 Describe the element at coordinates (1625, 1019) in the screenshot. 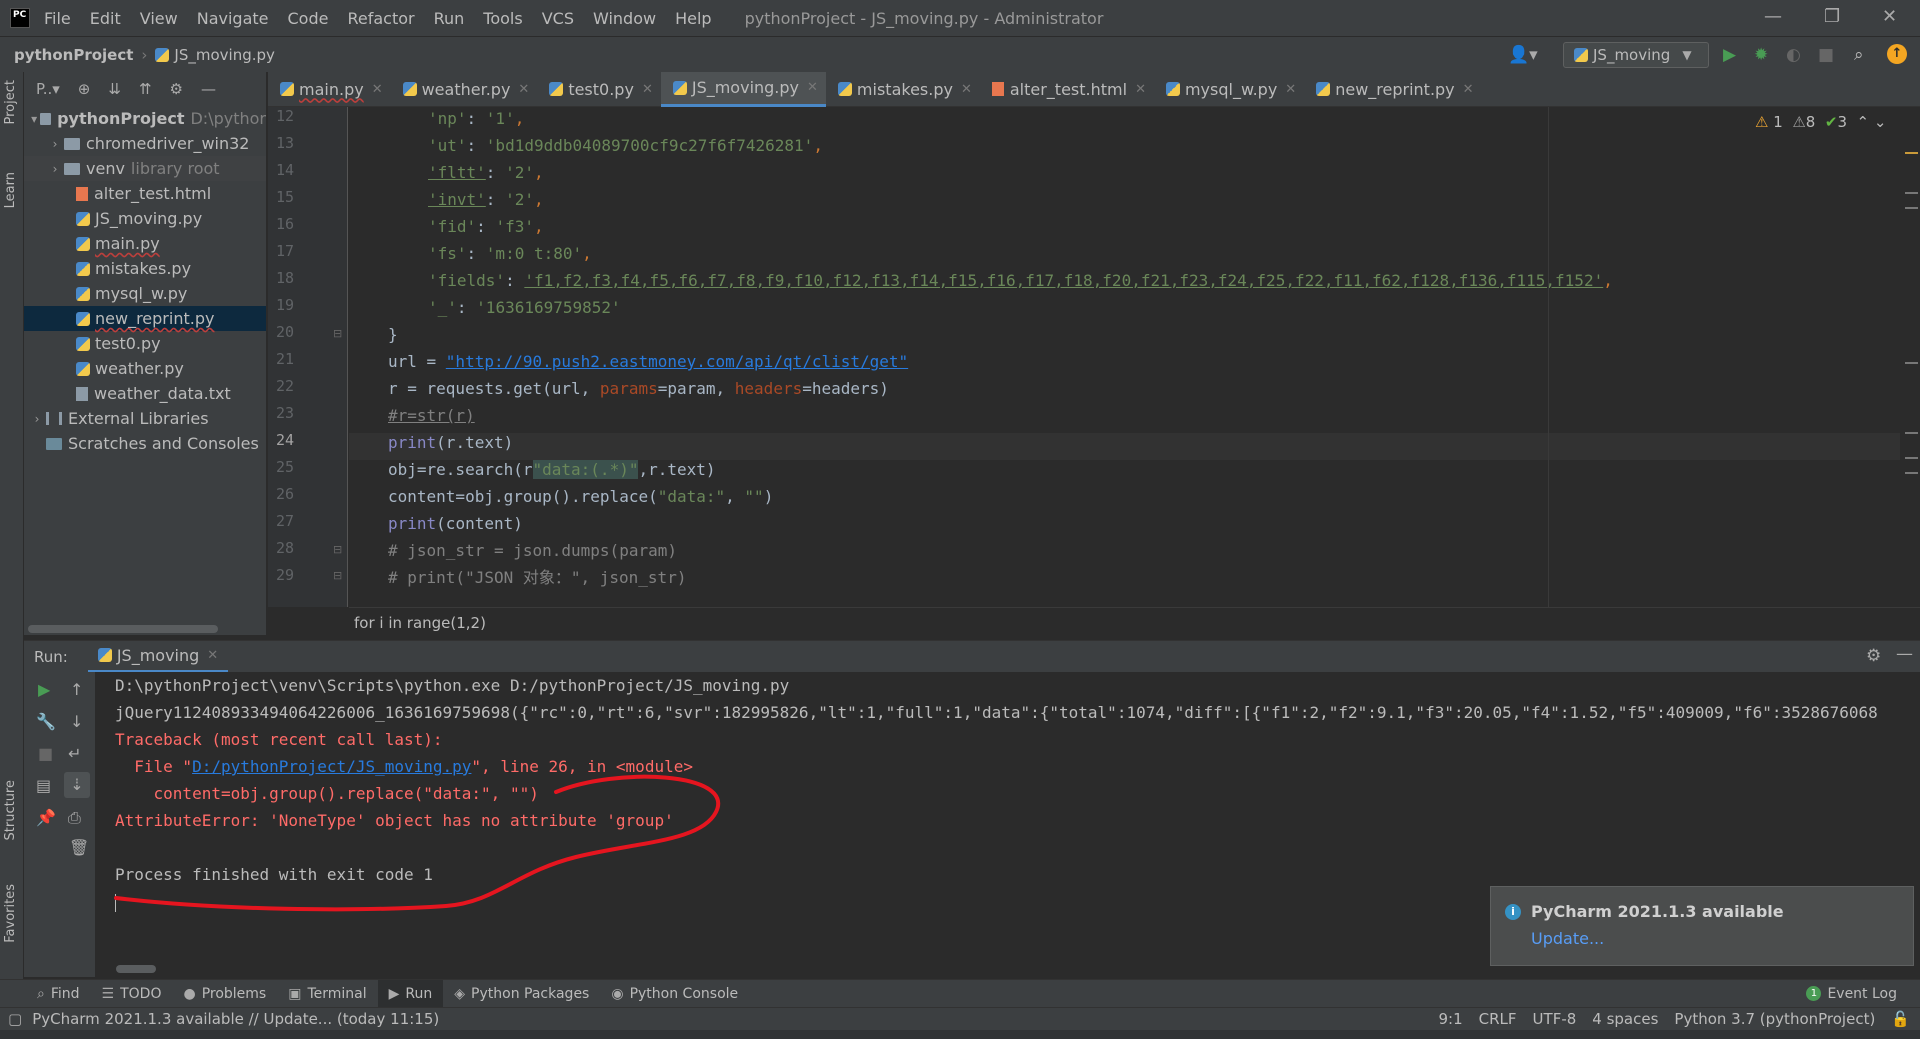

I see `indent-setting: 4 spaces` at that location.